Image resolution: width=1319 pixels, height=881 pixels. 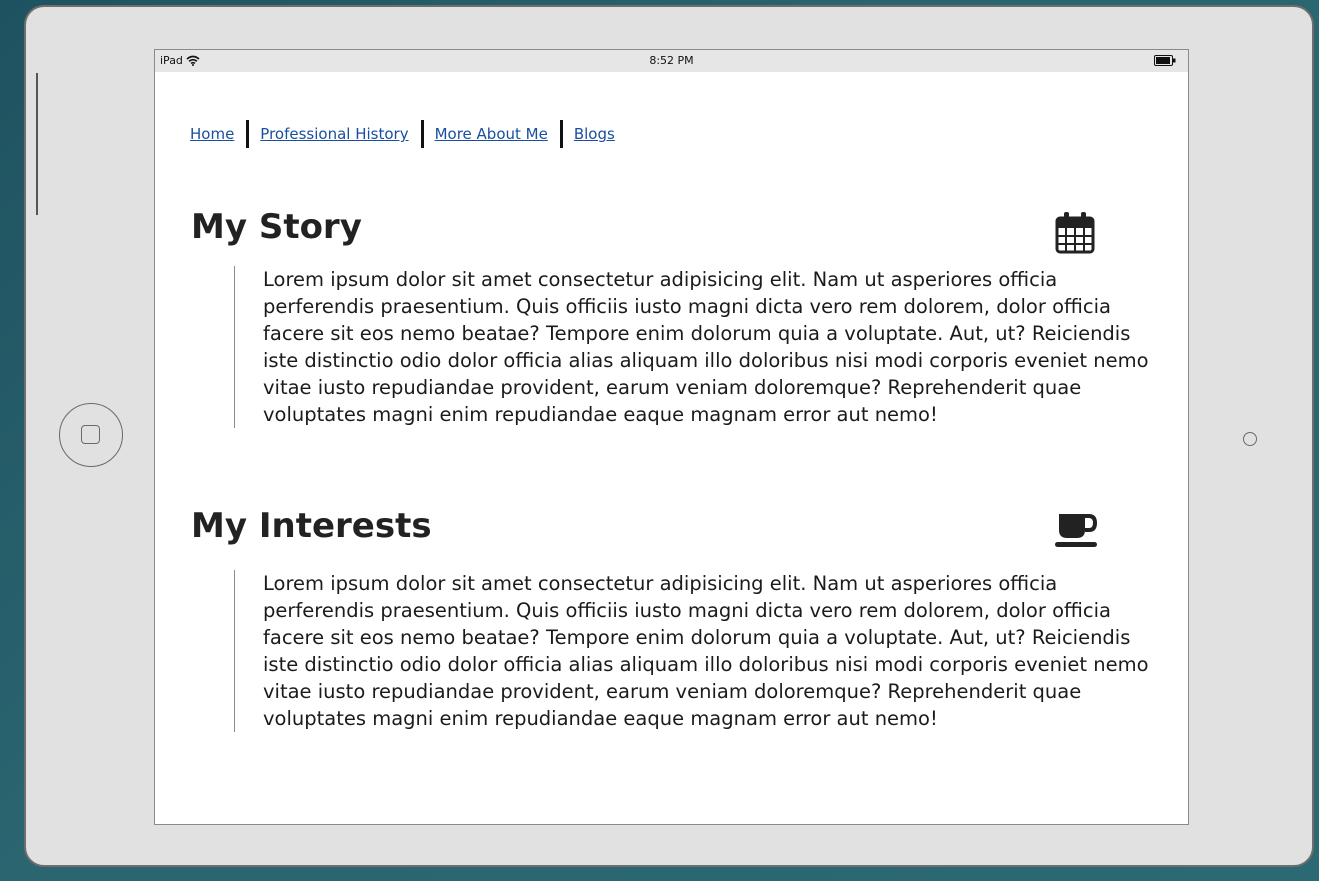 I want to click on home-button-square-icon, so click(x=90, y=434).